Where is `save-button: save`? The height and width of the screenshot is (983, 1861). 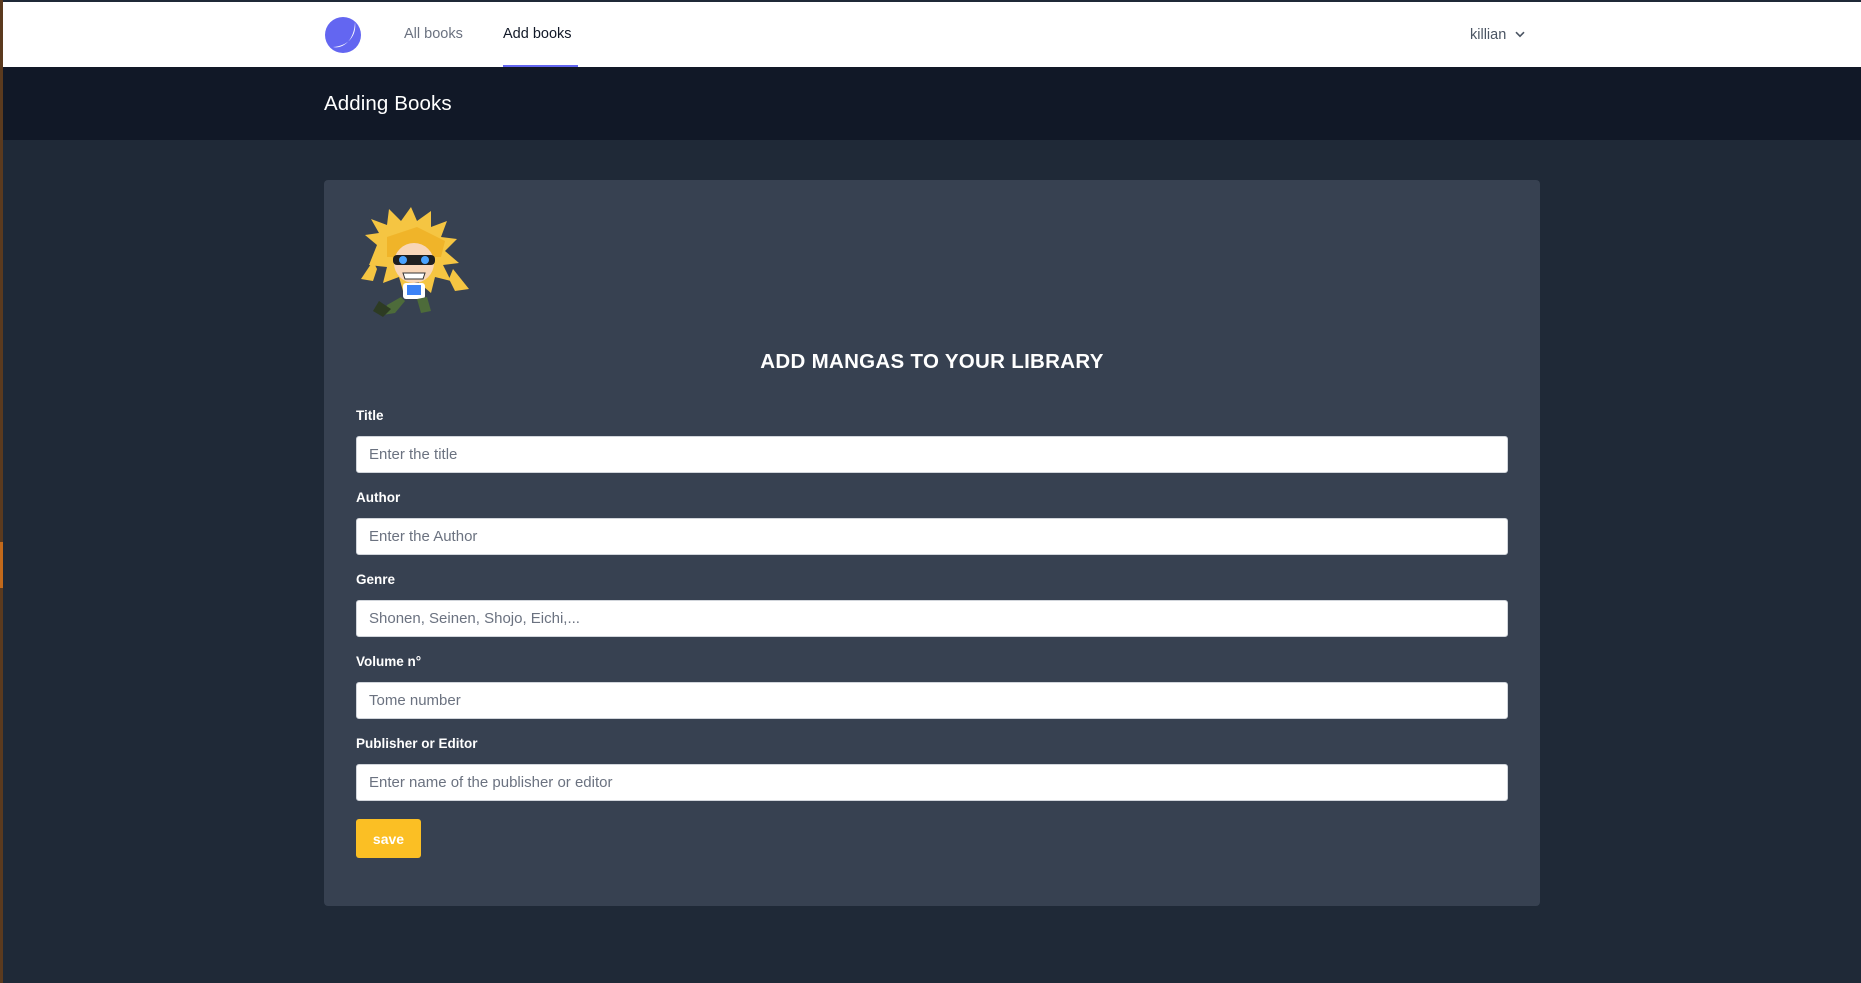
save-button: save is located at coordinates (388, 838).